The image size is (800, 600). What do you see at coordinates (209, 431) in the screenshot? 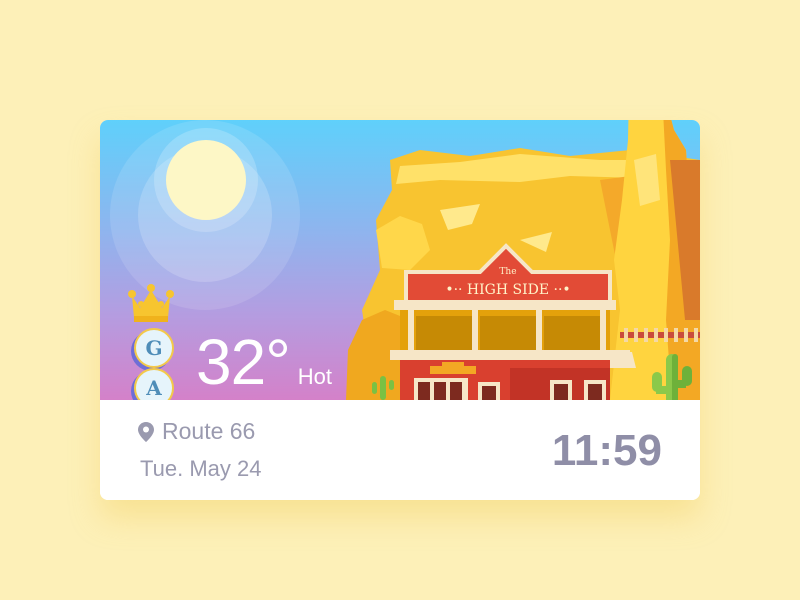
I see `location-name: Route 66` at bounding box center [209, 431].